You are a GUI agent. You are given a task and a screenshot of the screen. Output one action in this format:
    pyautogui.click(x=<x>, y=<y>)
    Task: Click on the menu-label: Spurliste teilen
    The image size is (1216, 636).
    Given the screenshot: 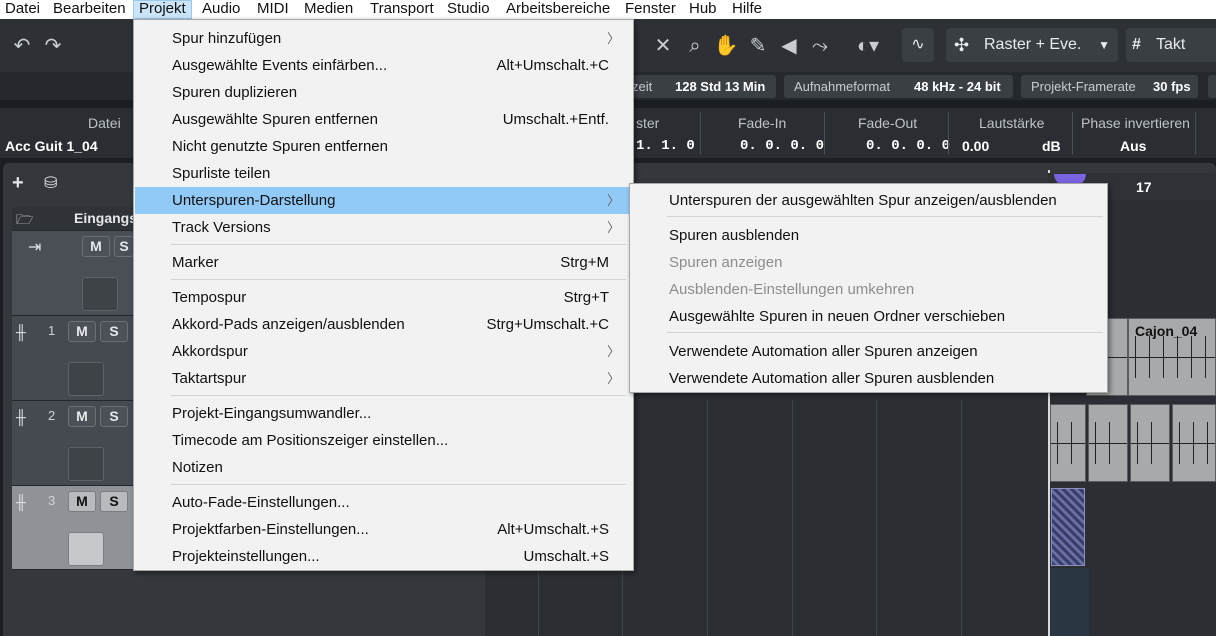 What is the action you would take?
    pyautogui.click(x=221, y=173)
    